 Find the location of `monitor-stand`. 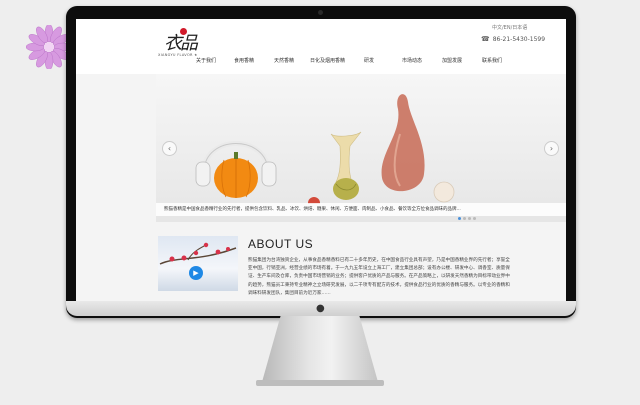

monitor-stand is located at coordinates (320, 349).